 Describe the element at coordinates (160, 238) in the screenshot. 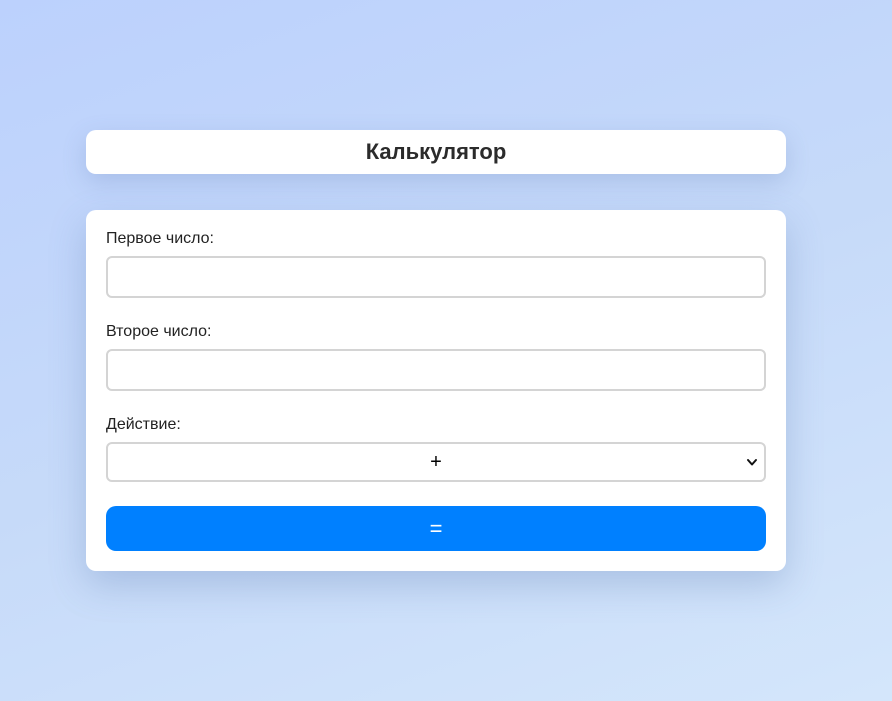

I see `first-number-label: Первое число:` at that location.